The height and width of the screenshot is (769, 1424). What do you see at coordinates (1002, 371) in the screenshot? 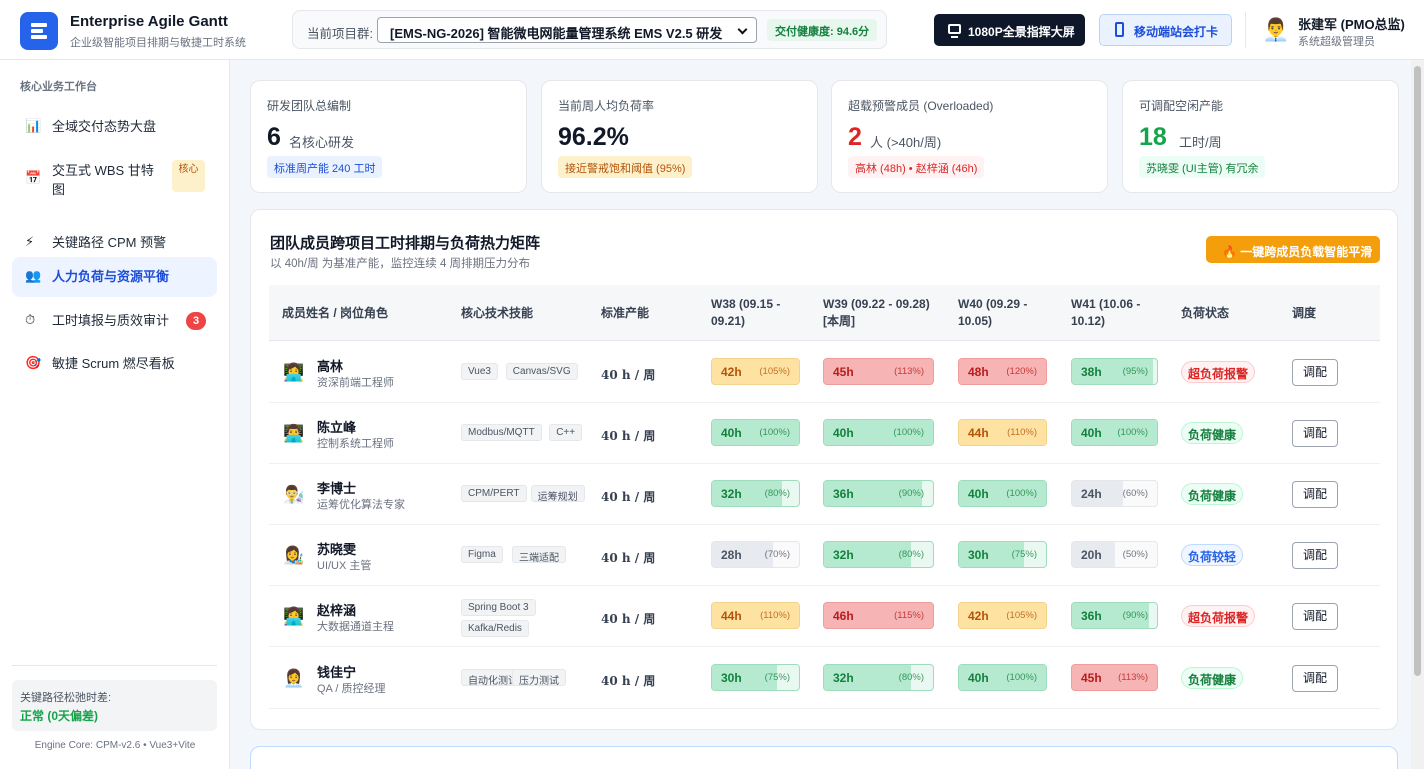
I see `load-cell: 48h (120%)` at bounding box center [1002, 371].